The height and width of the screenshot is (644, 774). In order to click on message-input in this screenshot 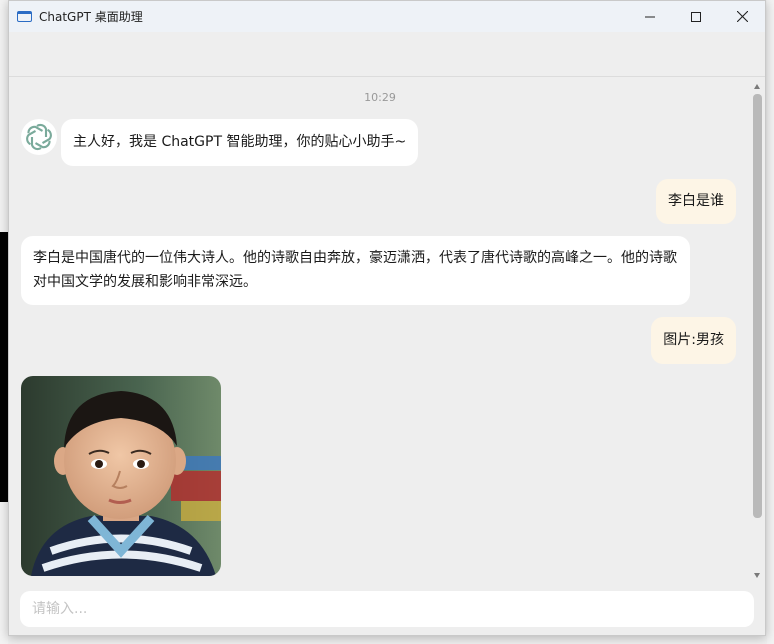, I will do `click(387, 609)`.